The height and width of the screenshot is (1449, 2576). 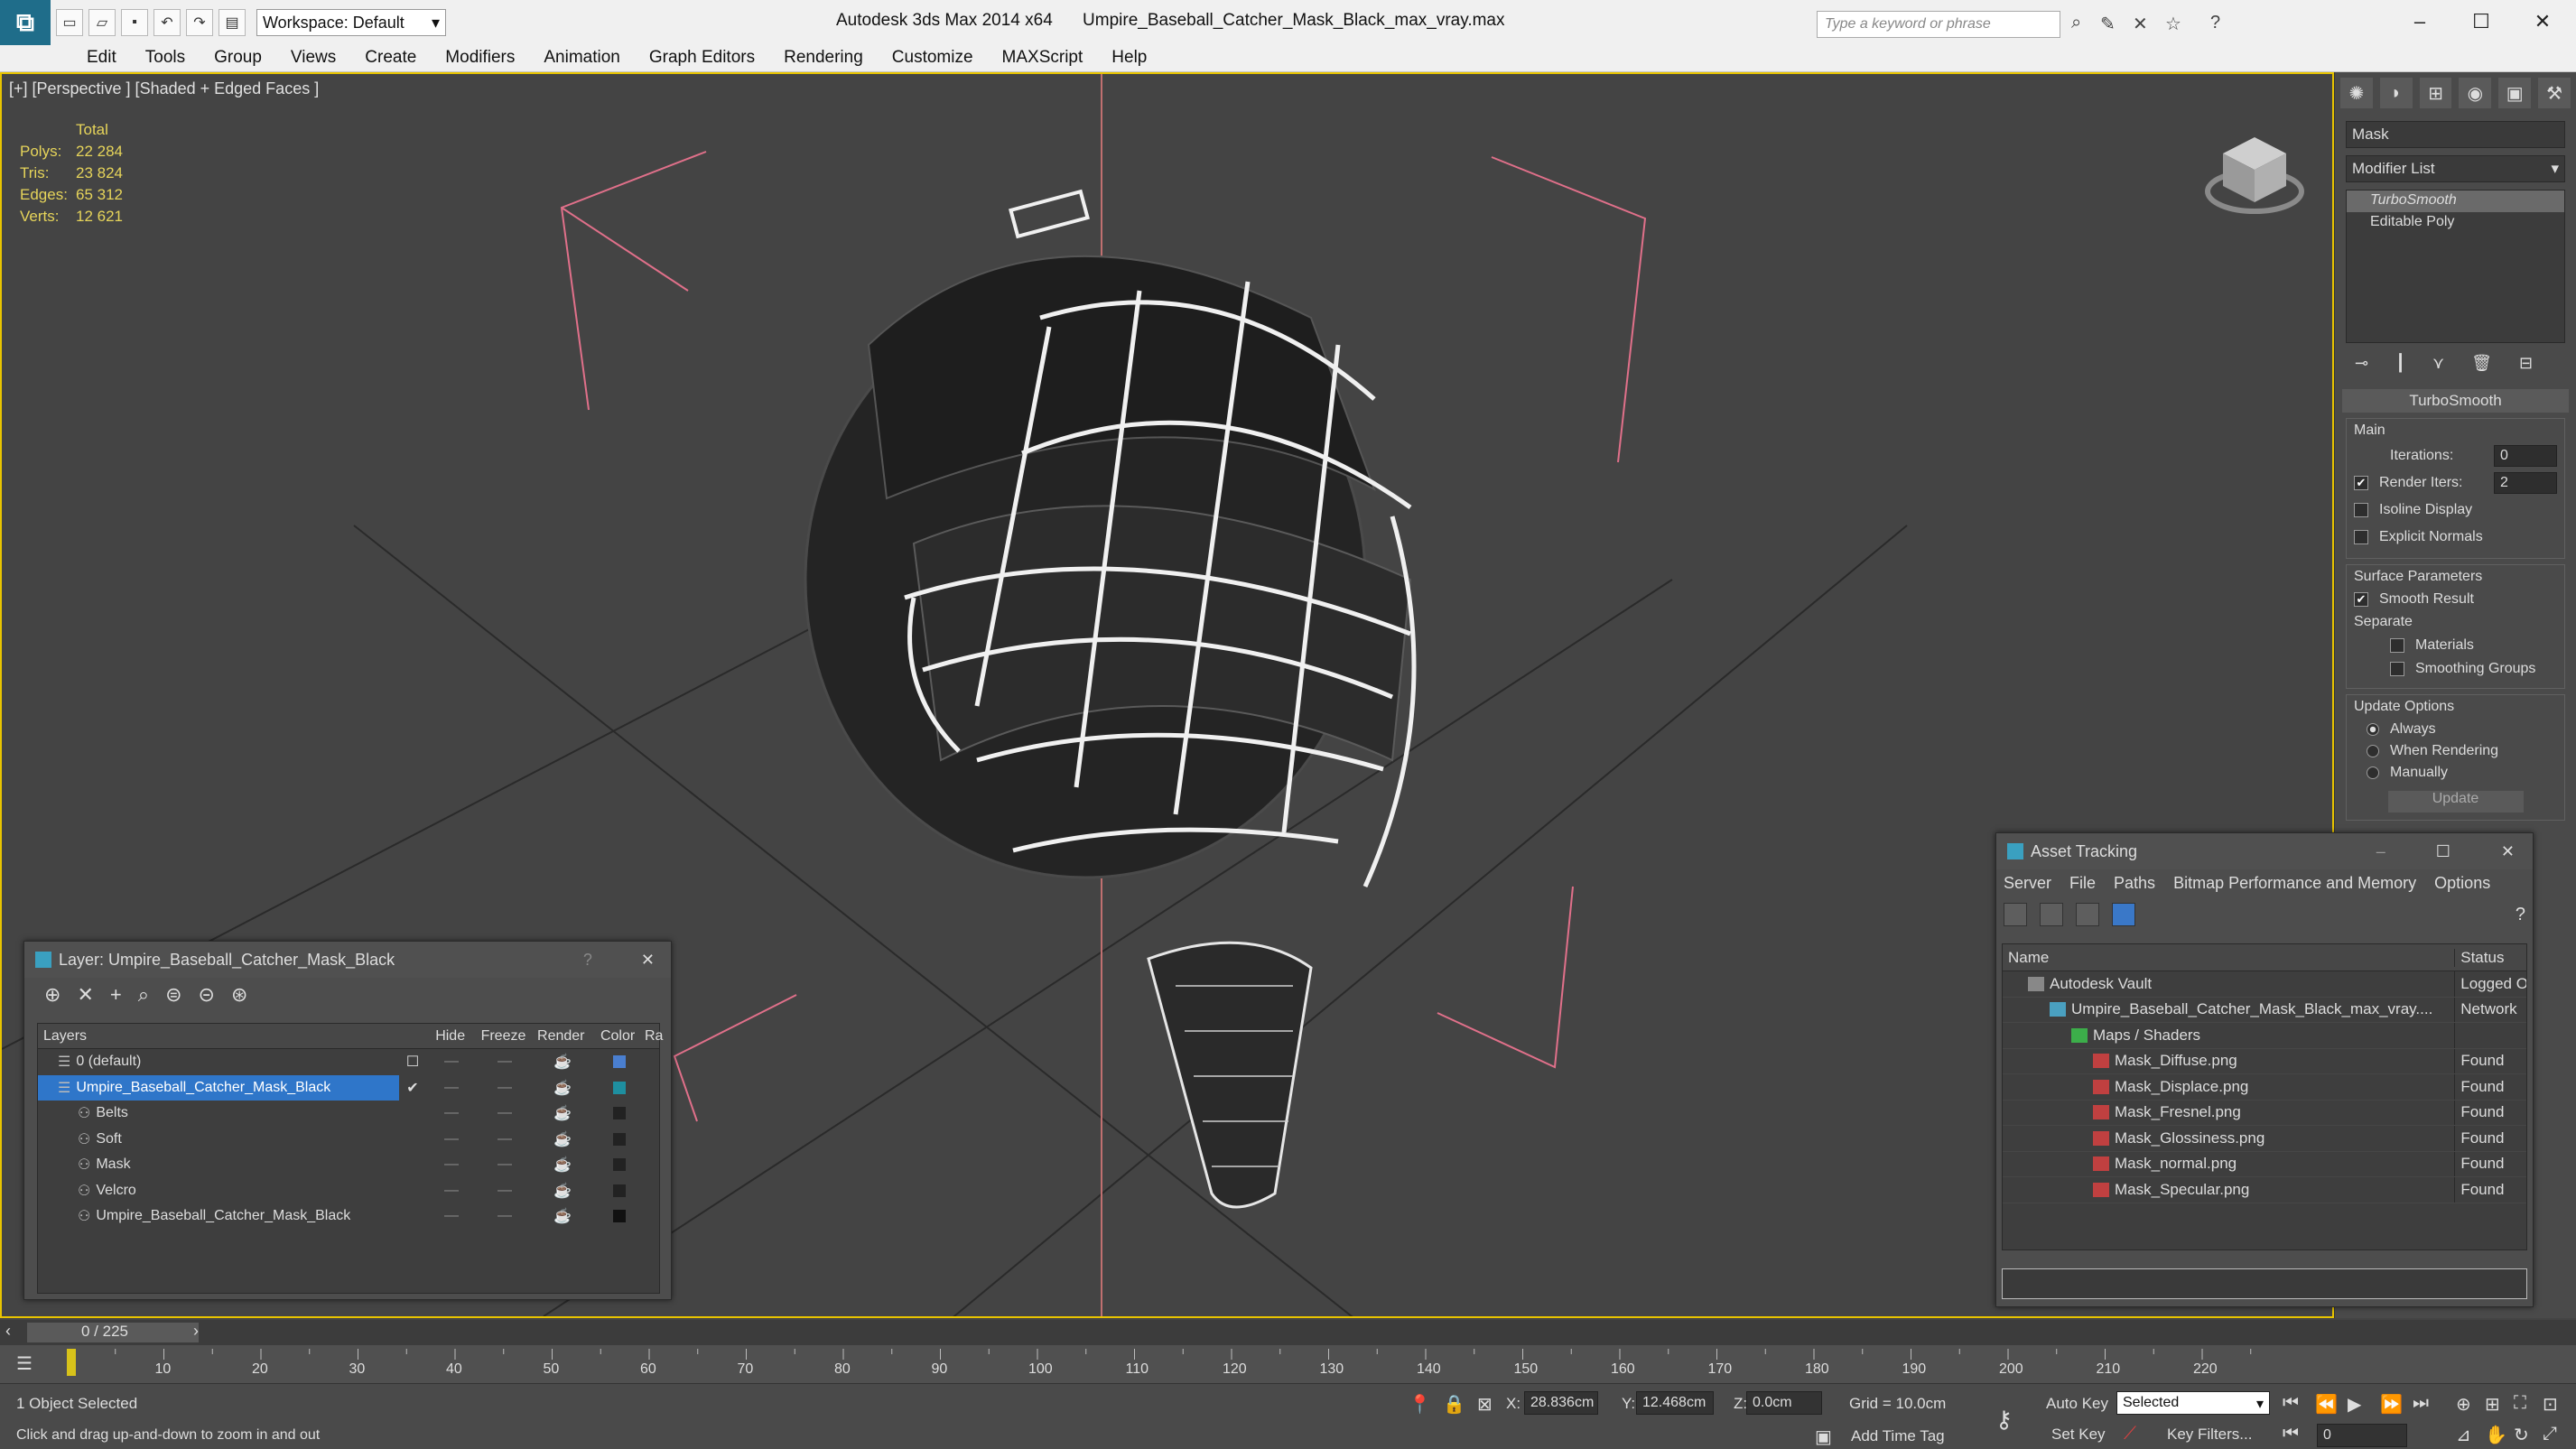 I want to click on layer-row: ⚇ Umpire_Baseball_Catcher_Mask_Black — — ☕, so click(x=348, y=1216).